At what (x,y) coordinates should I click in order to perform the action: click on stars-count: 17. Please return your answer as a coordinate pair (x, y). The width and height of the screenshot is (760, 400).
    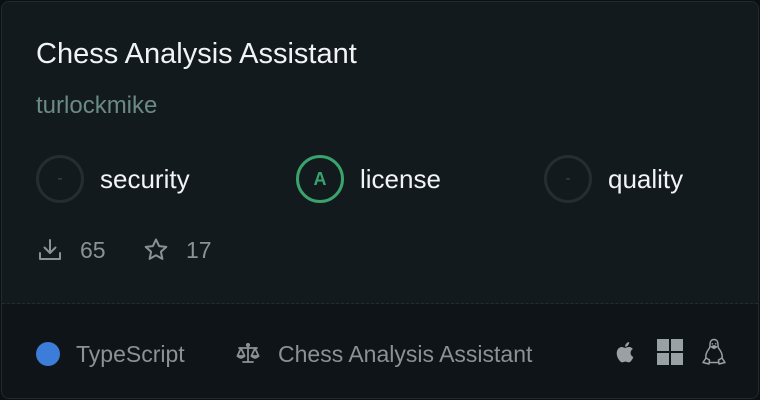
    Looking at the image, I should click on (199, 250).